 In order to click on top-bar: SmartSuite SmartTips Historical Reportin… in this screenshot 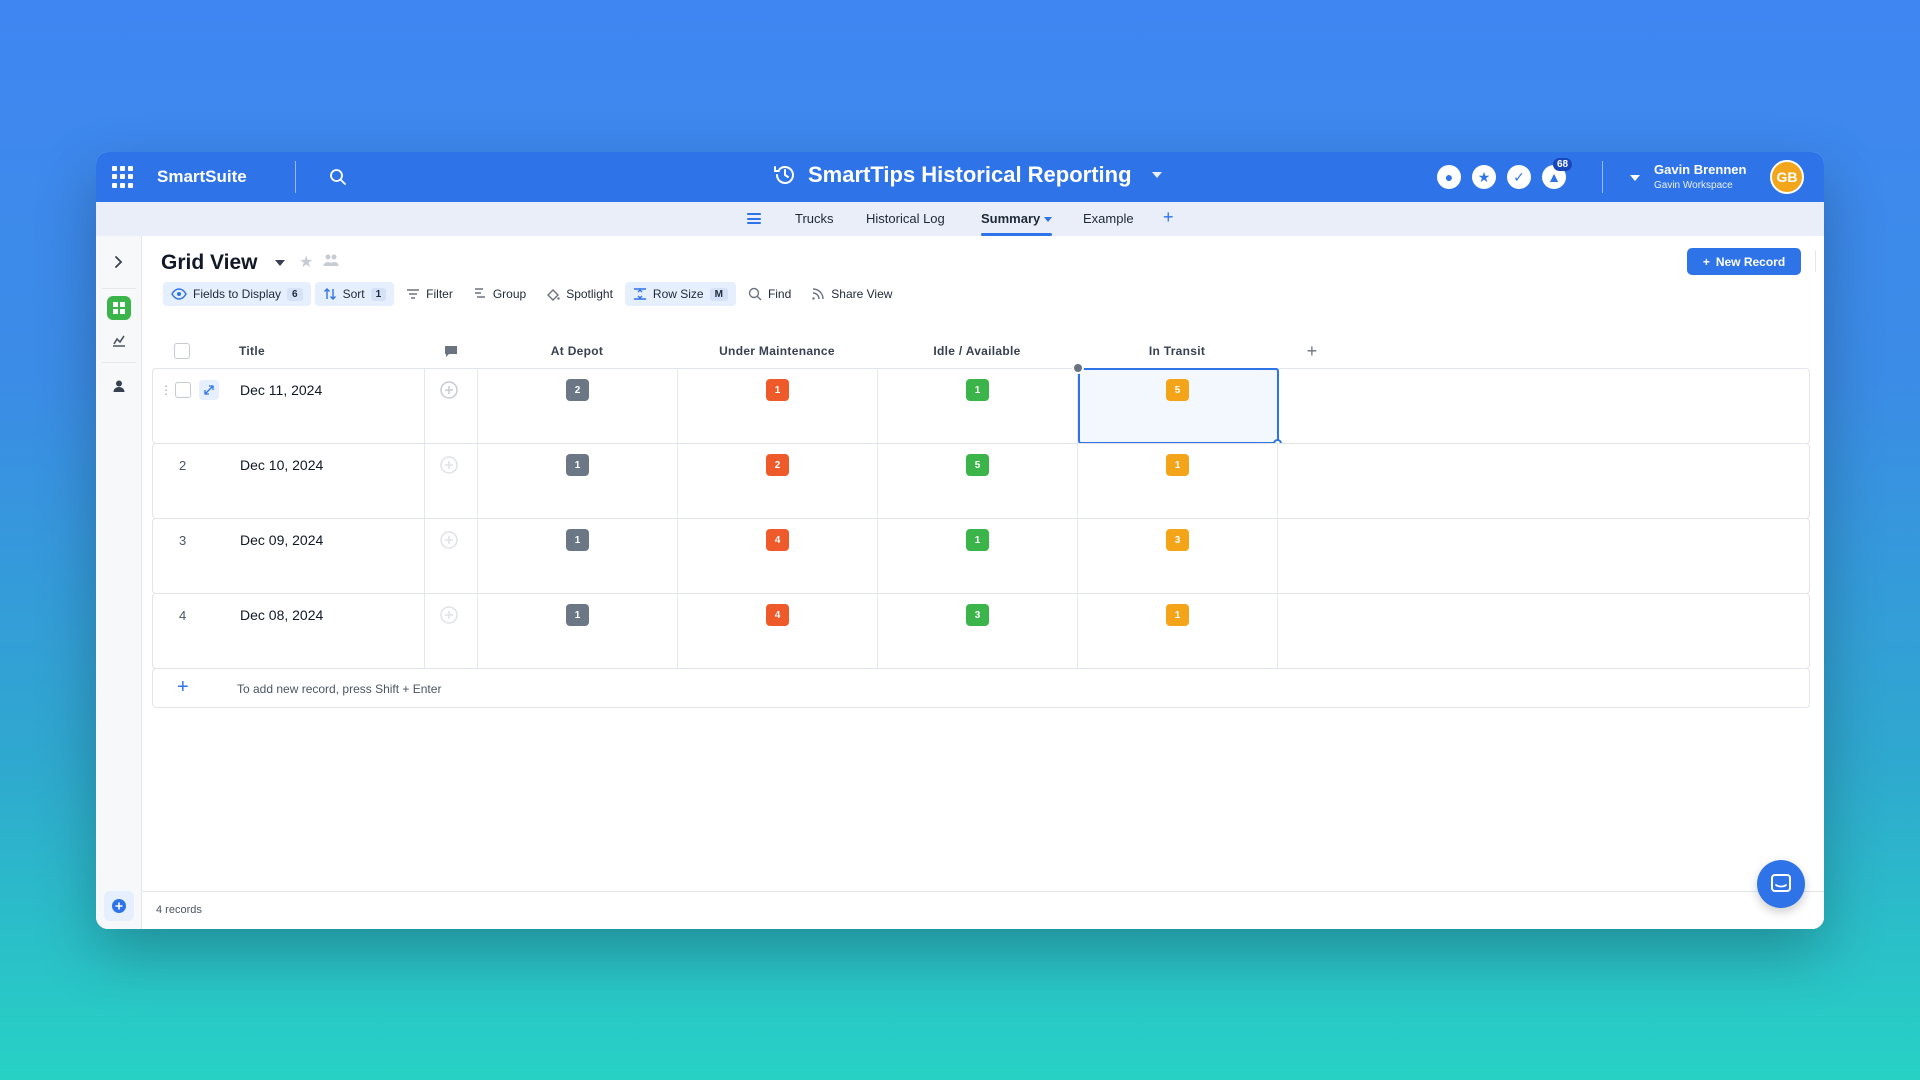, I will do `click(960, 177)`.